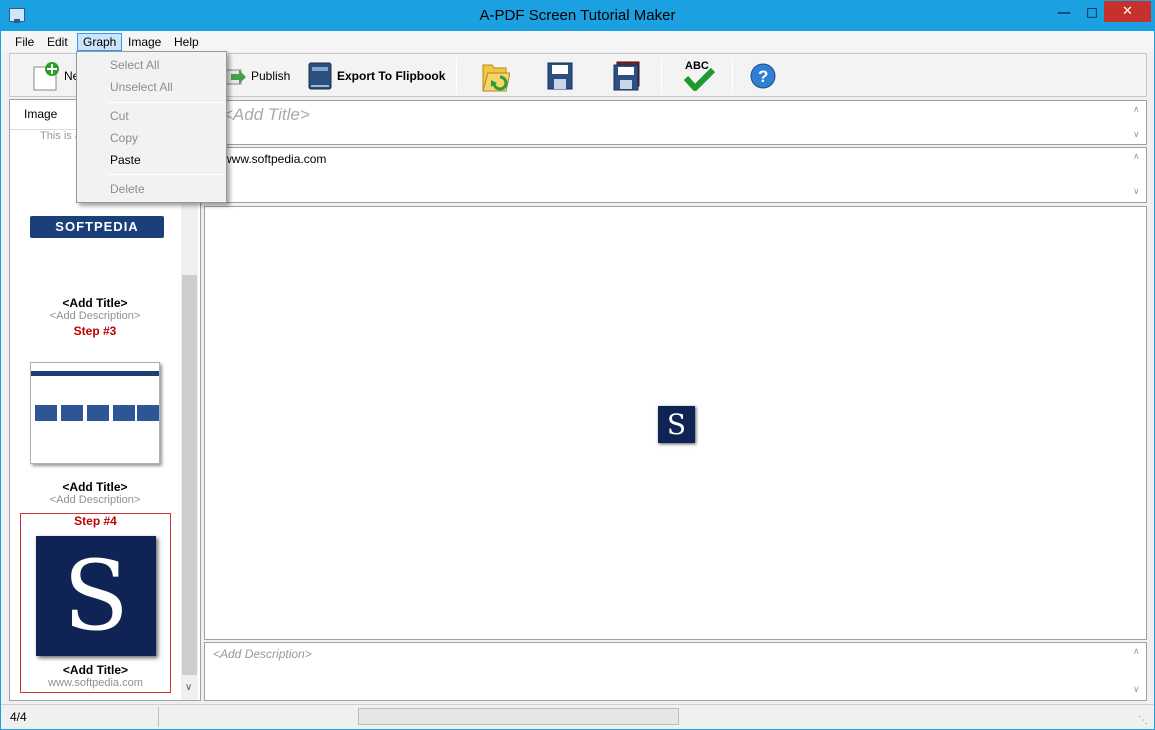 The image size is (1155, 730). I want to click on tab-image: Image, so click(40, 114).